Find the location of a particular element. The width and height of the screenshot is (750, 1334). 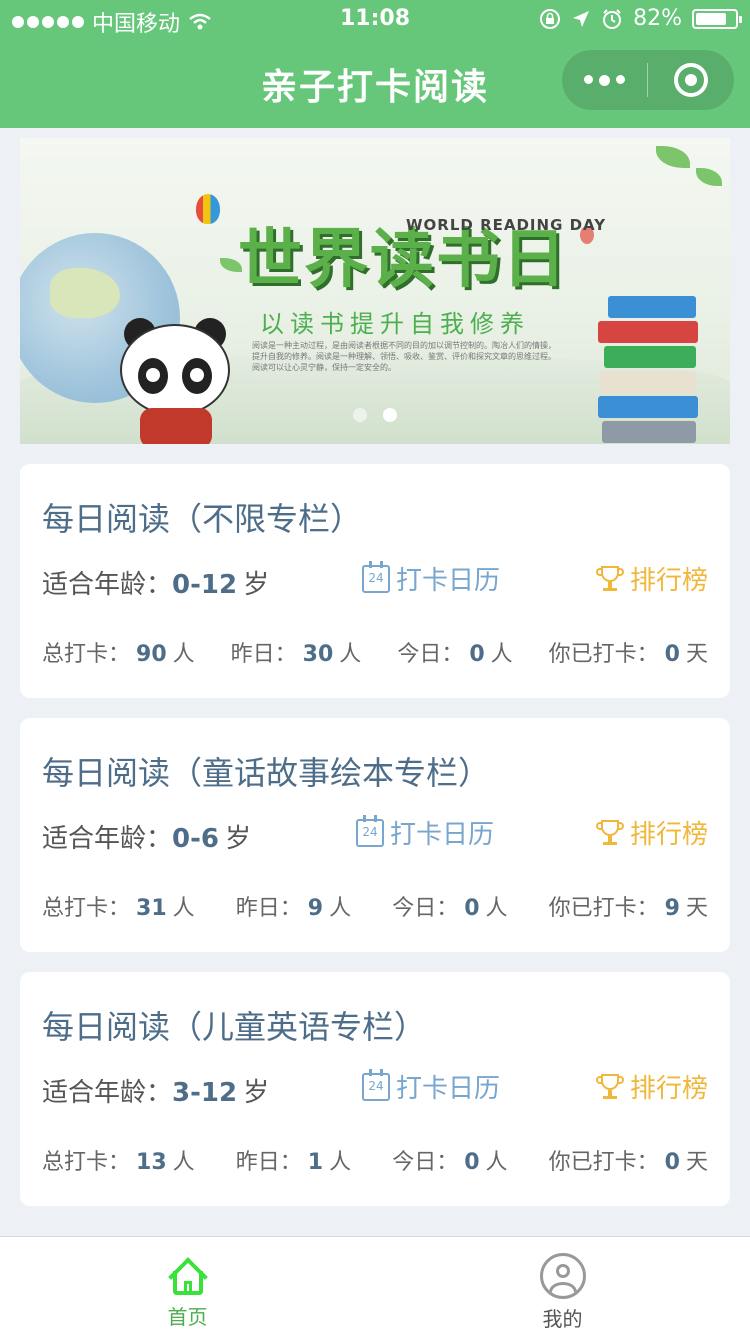

status-bar: 中国移动 11:08 82% is located at coordinates (375, 20).